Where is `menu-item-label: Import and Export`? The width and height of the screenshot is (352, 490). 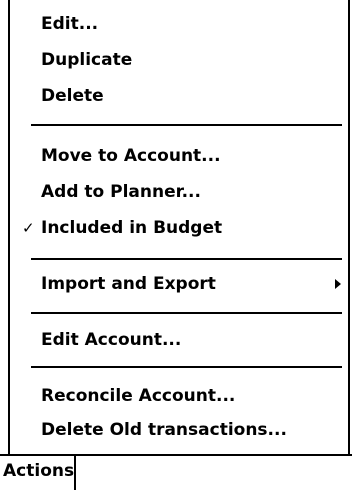 menu-item-label: Import and Export is located at coordinates (128, 284).